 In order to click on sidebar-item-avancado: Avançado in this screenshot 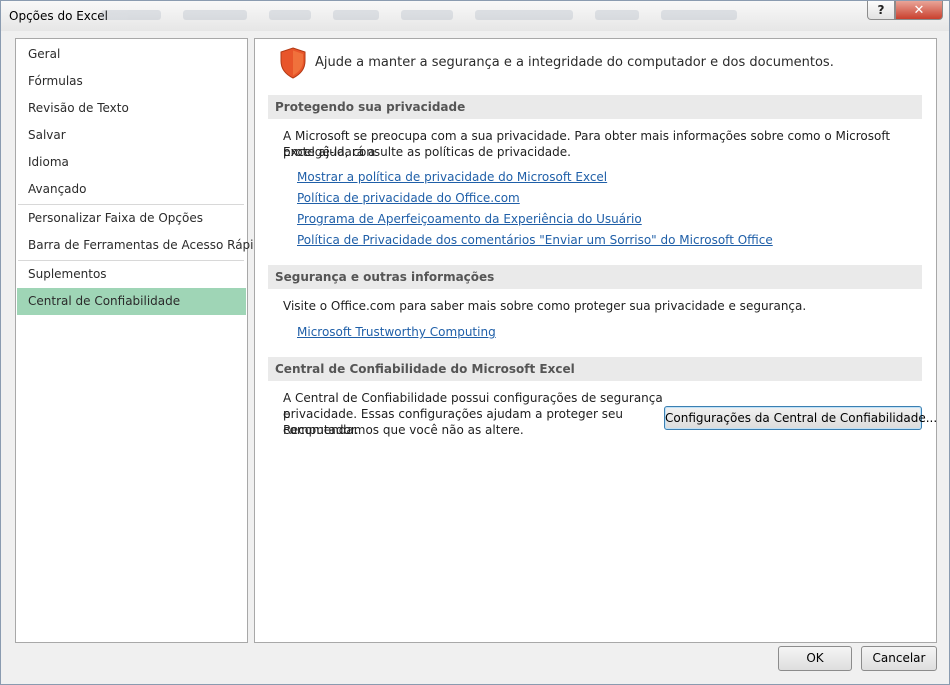, I will do `click(131, 189)`.